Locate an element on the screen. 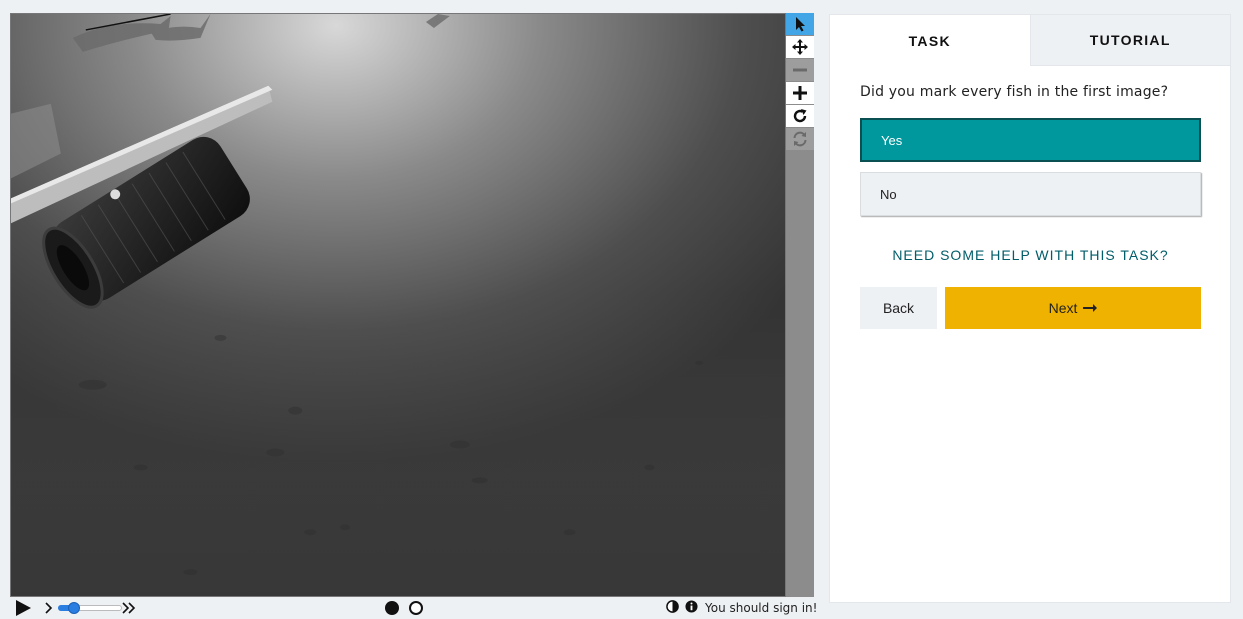 This screenshot has height=619, width=1243. sign-in-message: You should sign in! is located at coordinates (761, 608).